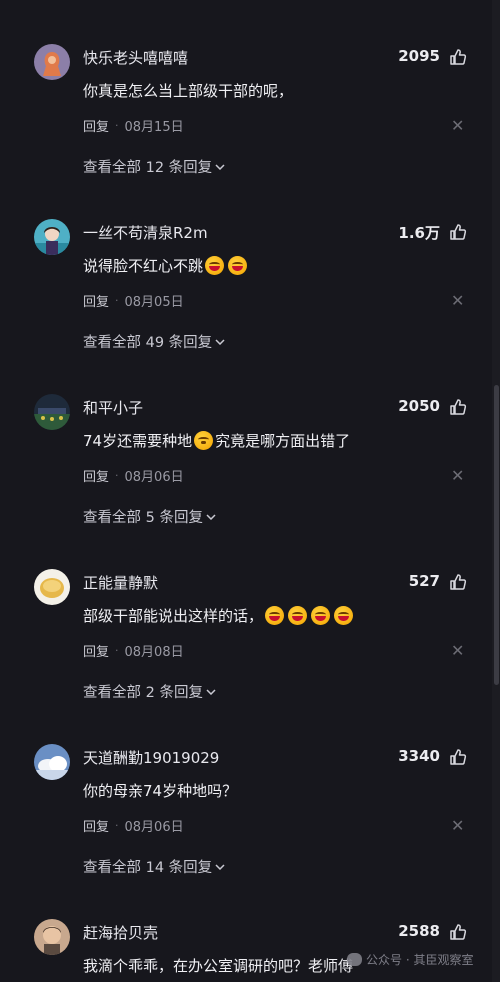  I want to click on like-count: 2588, so click(419, 931).